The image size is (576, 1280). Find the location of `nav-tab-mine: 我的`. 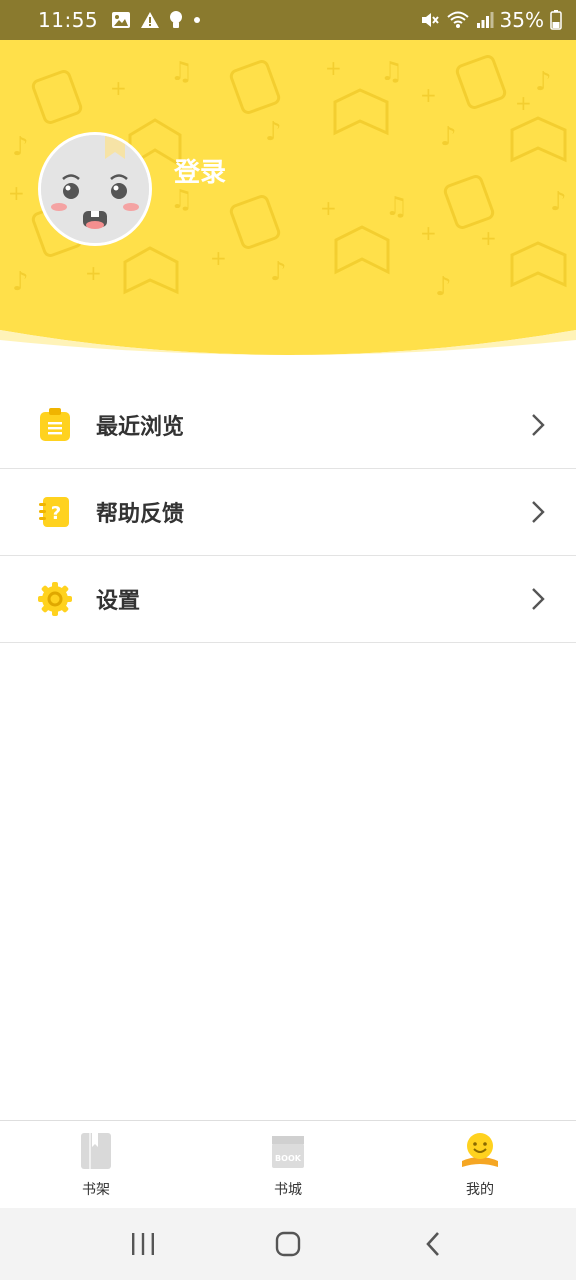

nav-tab-mine: 我的 is located at coordinates (480, 1164).